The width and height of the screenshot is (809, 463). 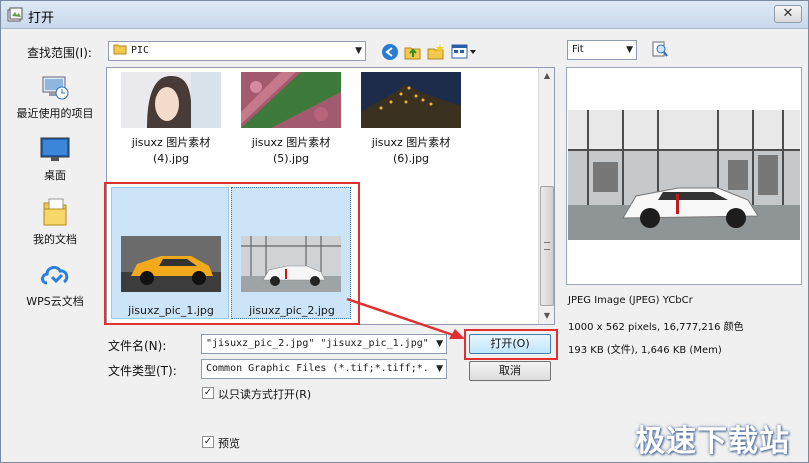 I want to click on preview-checkbox: ✓, so click(x=208, y=442).